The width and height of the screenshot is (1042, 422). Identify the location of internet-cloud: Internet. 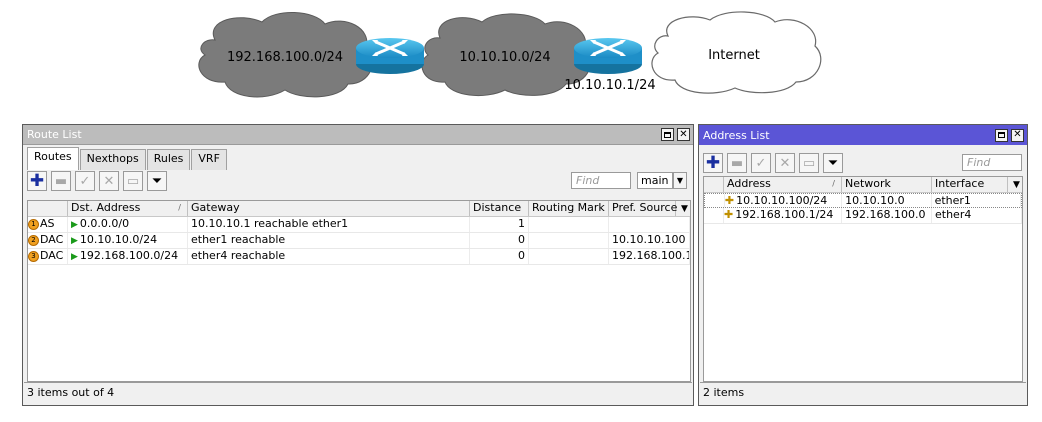
(736, 52).